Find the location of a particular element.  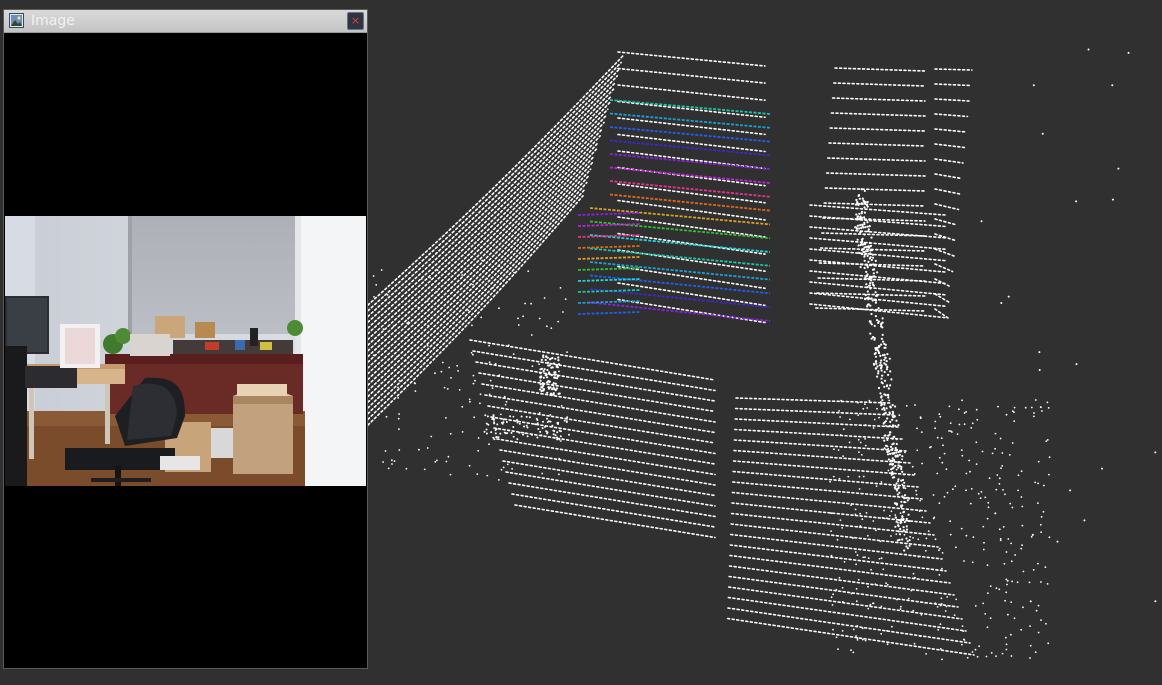

close-button: × is located at coordinates (355, 21).